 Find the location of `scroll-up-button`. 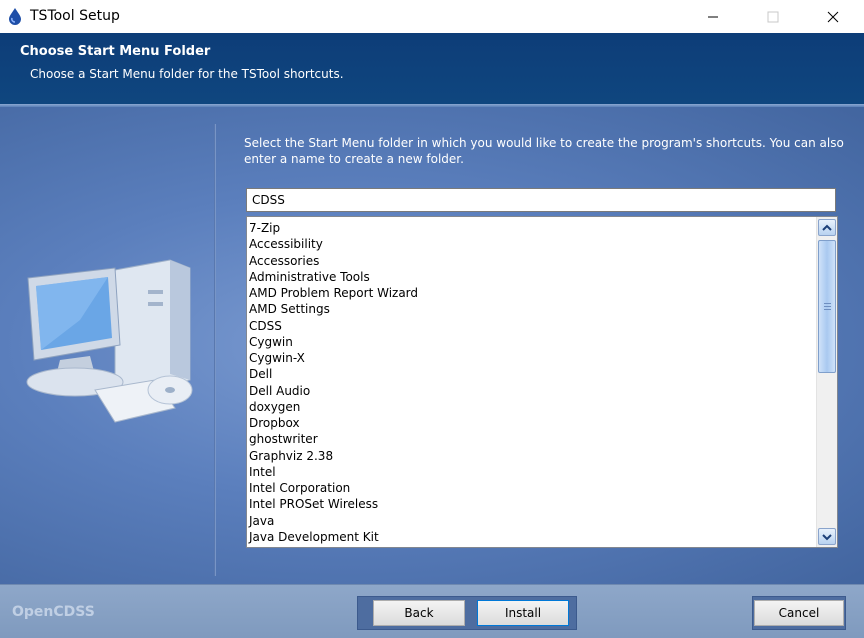

scroll-up-button is located at coordinates (827, 227).